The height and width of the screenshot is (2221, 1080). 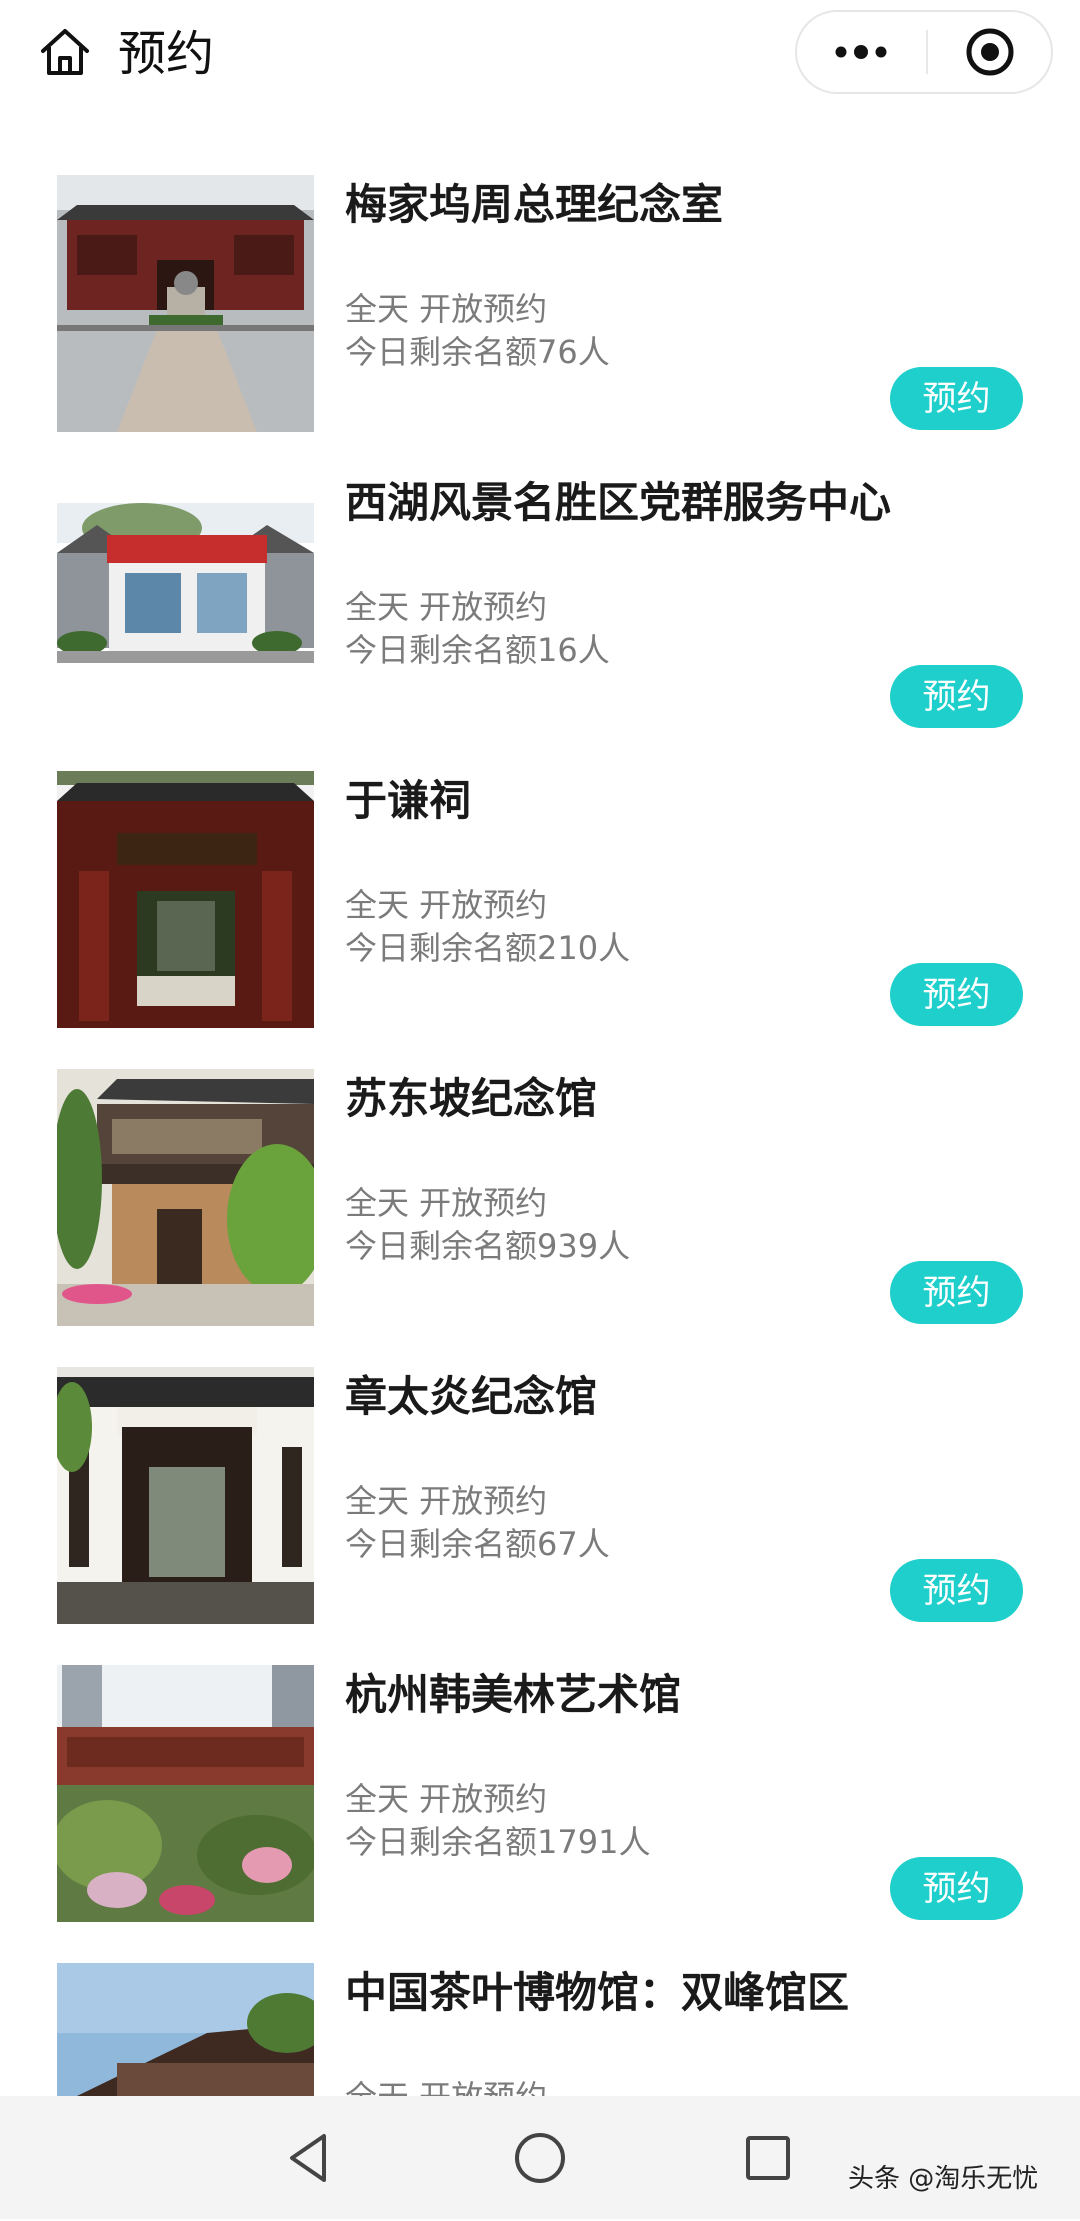 I want to click on home-nav-button, so click(x=540, y=2158).